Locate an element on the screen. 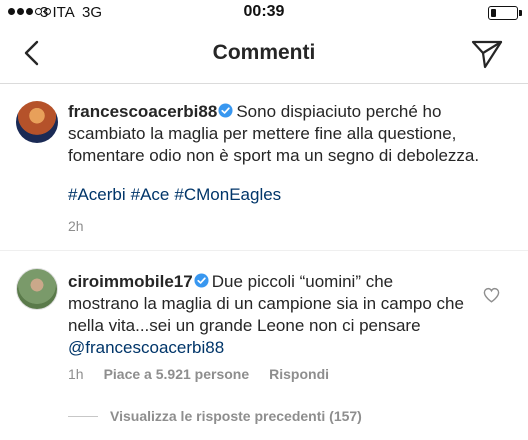  divider is located at coordinates (264, 250).